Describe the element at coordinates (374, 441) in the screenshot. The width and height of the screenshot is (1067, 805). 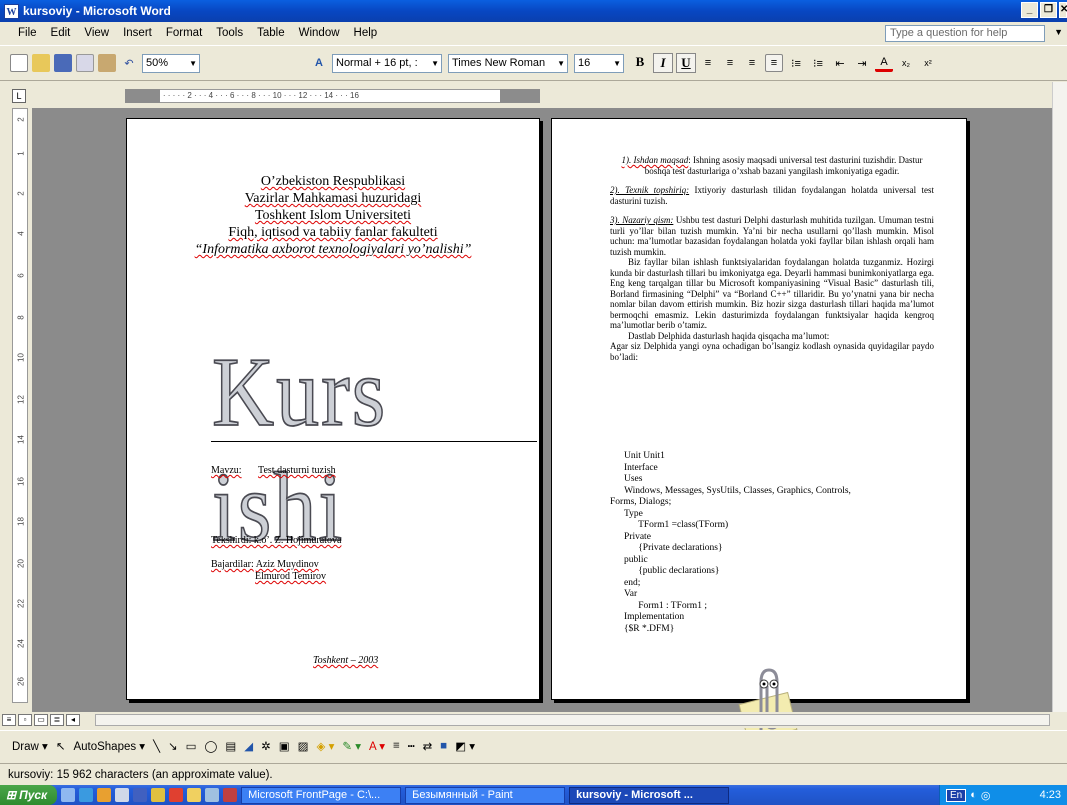
I see `title-underline` at that location.